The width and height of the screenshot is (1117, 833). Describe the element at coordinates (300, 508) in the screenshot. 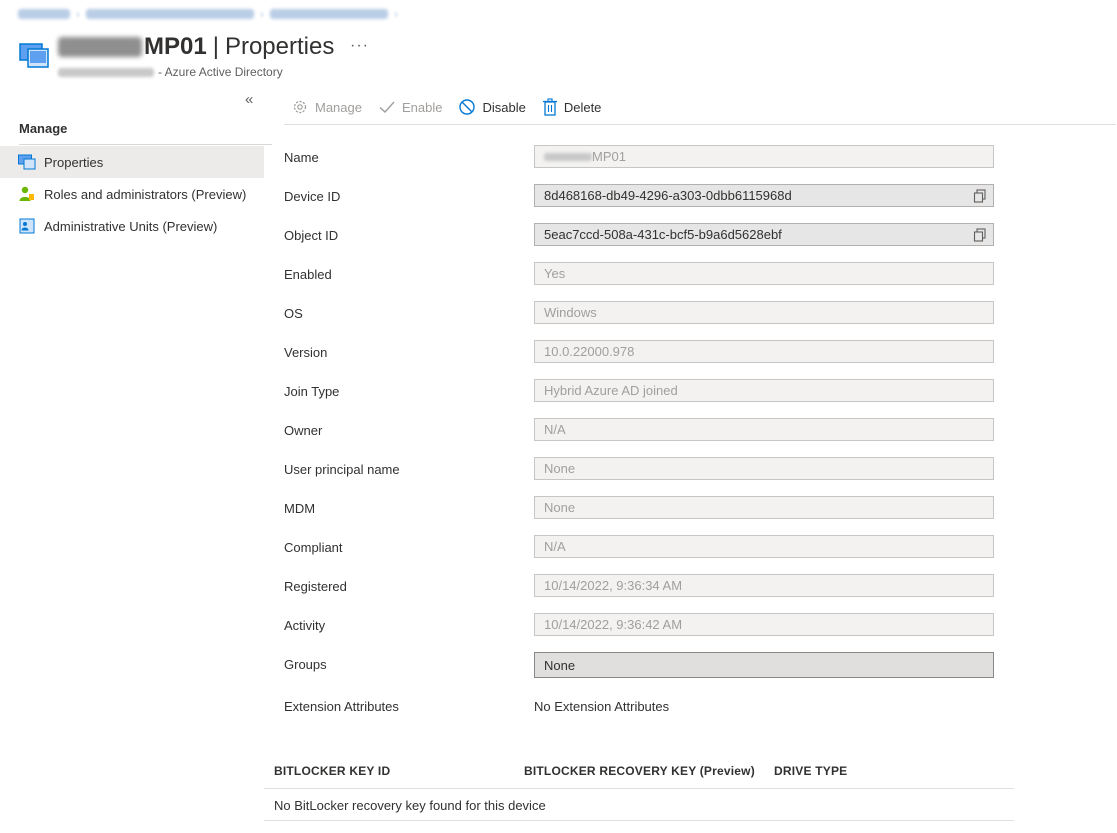

I see `mdm-label: MDM` at that location.